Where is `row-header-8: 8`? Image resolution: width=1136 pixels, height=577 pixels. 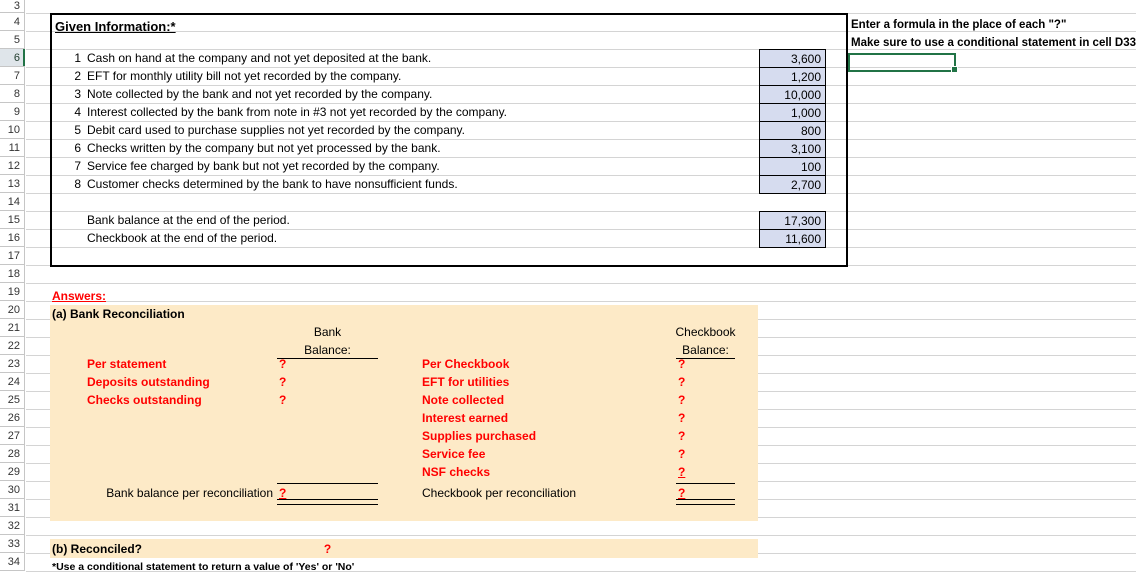 row-header-8: 8 is located at coordinates (12, 94).